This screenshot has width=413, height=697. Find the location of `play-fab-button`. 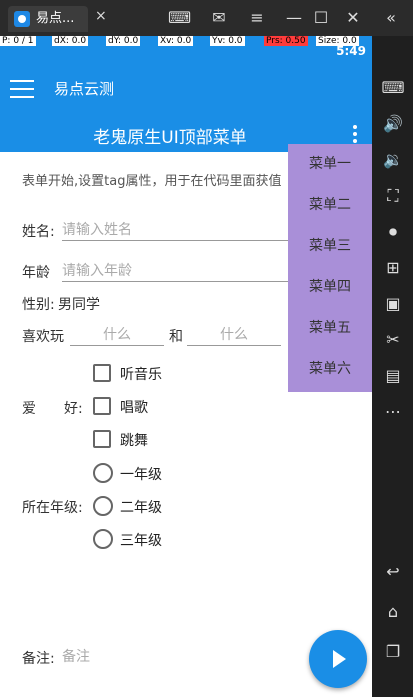

play-fab-button is located at coordinates (338, 659).